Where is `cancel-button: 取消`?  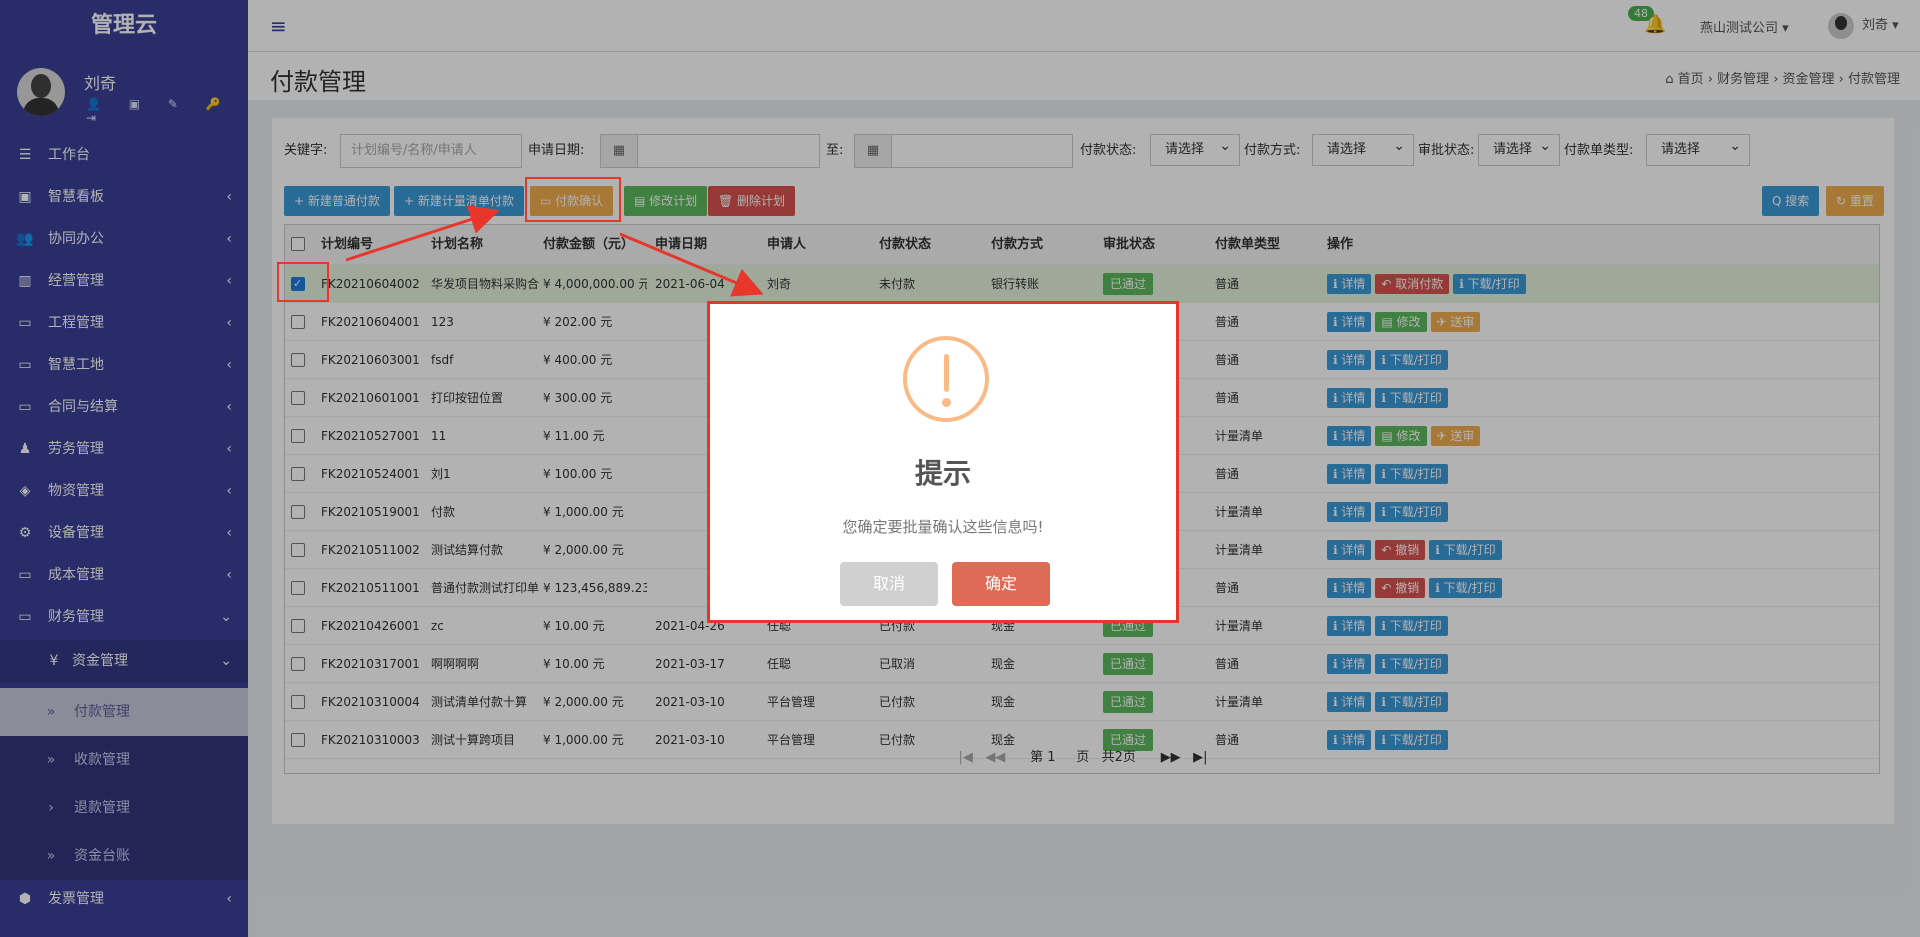 cancel-button: 取消 is located at coordinates (889, 584).